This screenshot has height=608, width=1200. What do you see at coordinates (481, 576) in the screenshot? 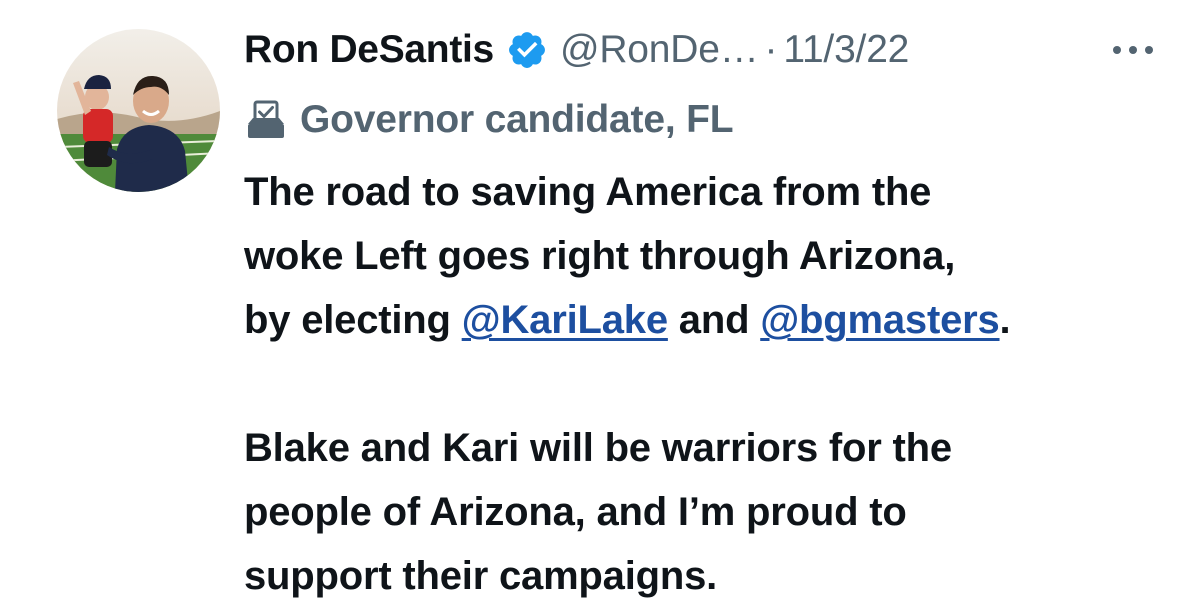
I see `tweet-text-line: support their campaigns.` at bounding box center [481, 576].